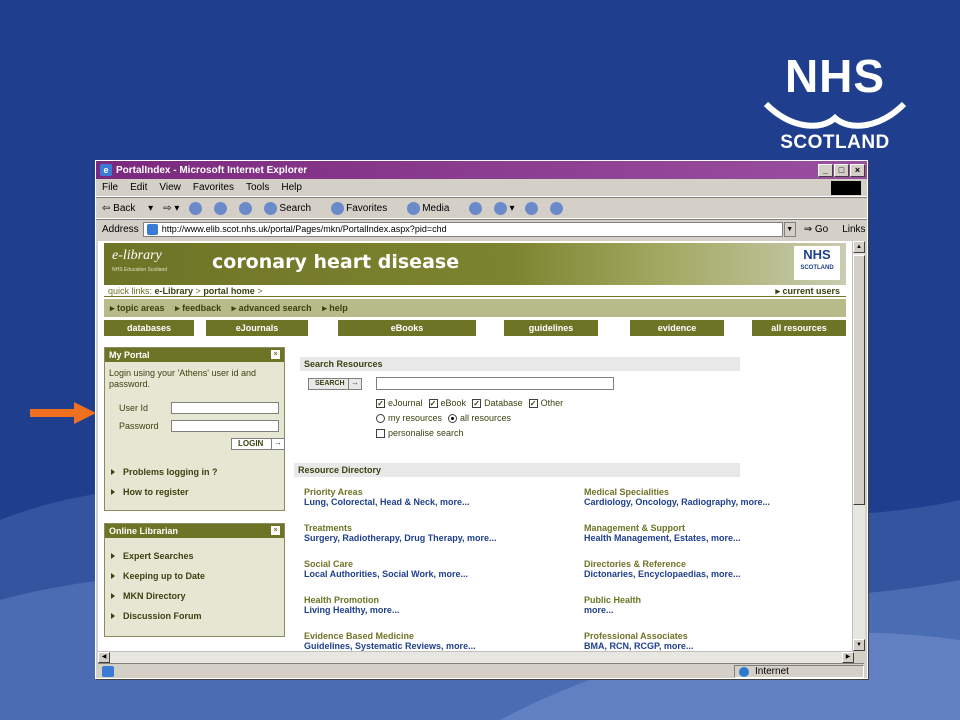 The width and height of the screenshot is (960, 720). Describe the element at coordinates (198, 291) in the screenshot. I see `quick-link-sep: >` at that location.